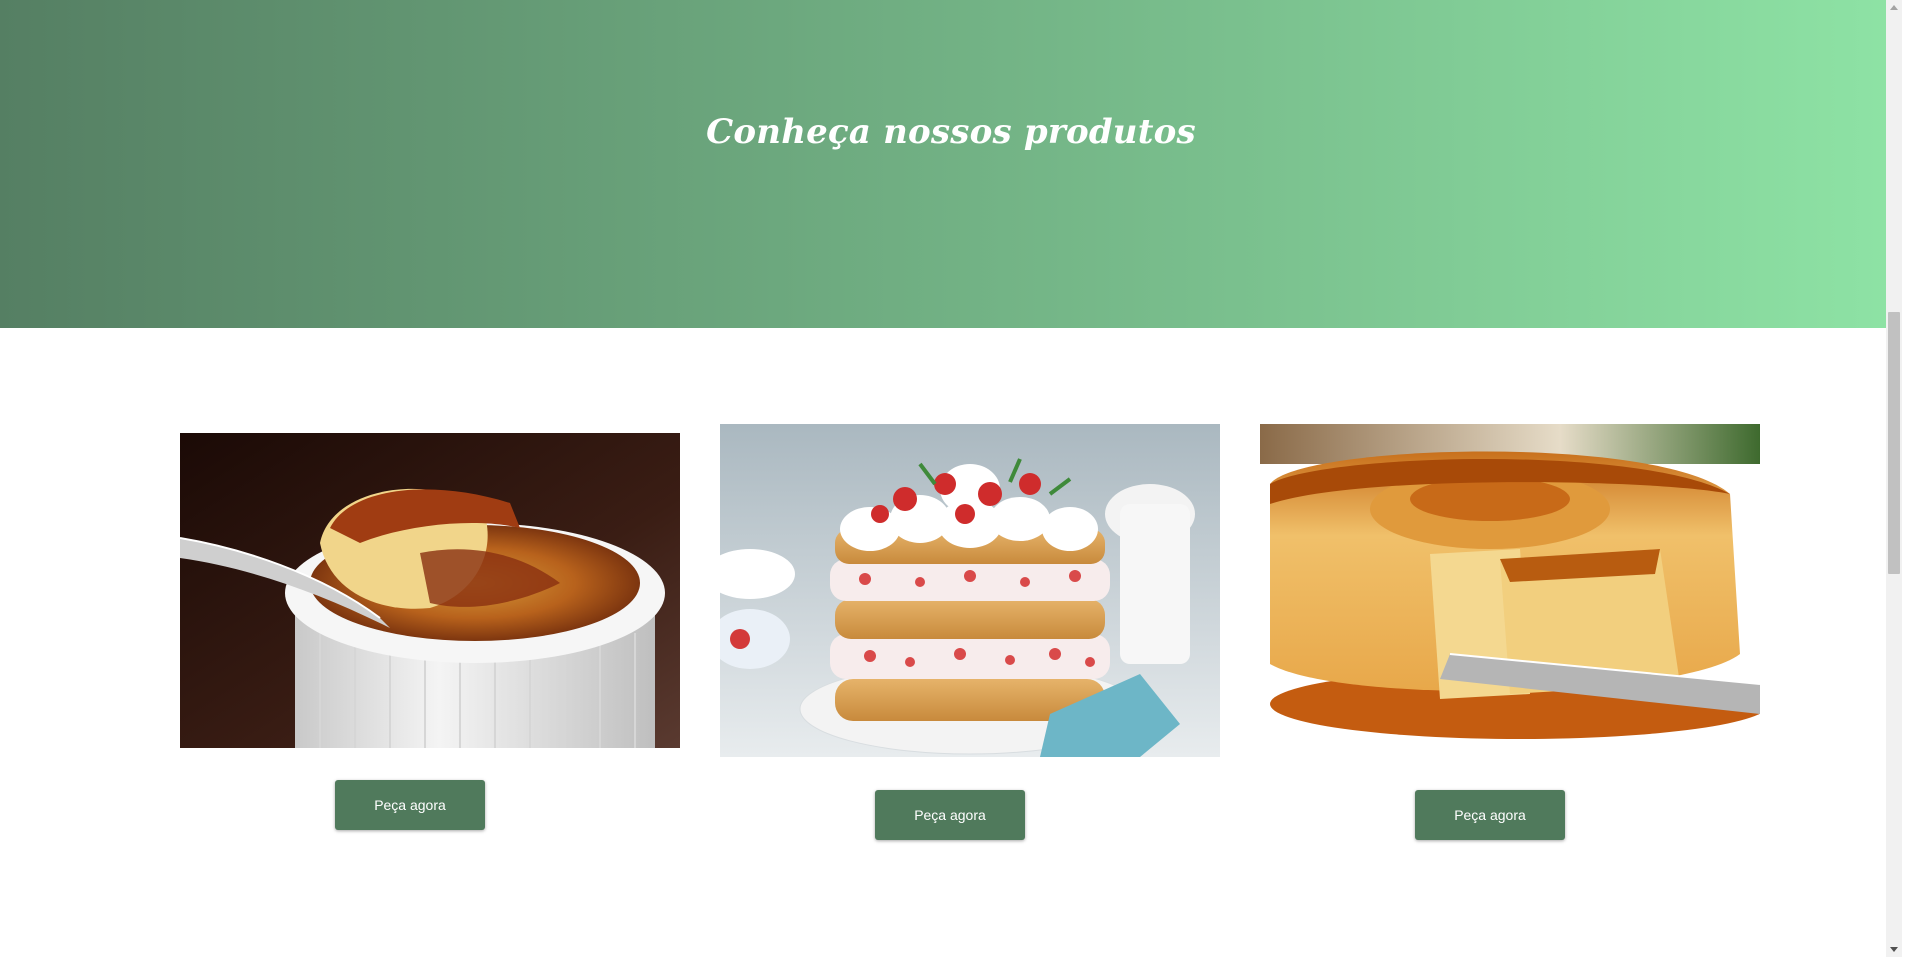 This screenshot has height=957, width=1918. I want to click on order-button-1: Peça agora, so click(410, 805).